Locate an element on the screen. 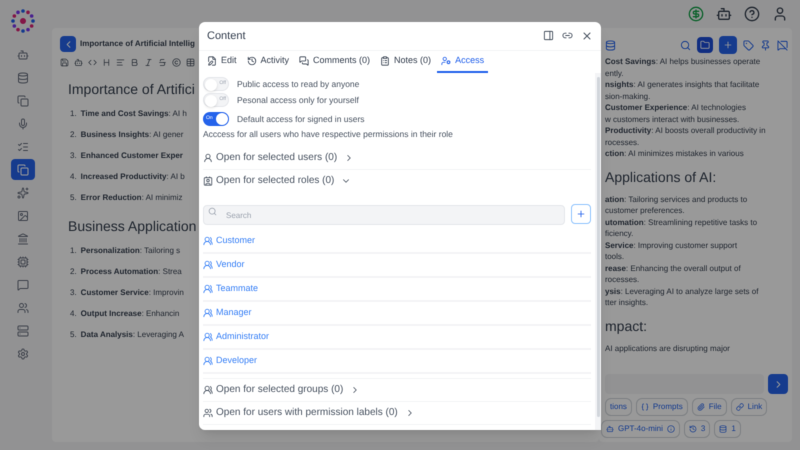 This screenshot has height=450, width=800. access-note: Acccess for all users who have respective permissions in their role is located at coordinates (328, 134).